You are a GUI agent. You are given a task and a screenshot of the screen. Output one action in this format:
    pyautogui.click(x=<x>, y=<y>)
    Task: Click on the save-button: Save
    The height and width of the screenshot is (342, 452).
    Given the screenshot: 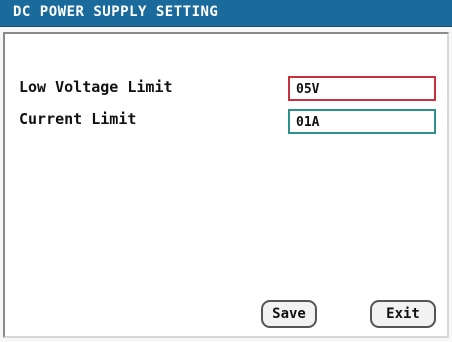 What is the action you would take?
    pyautogui.click(x=289, y=314)
    